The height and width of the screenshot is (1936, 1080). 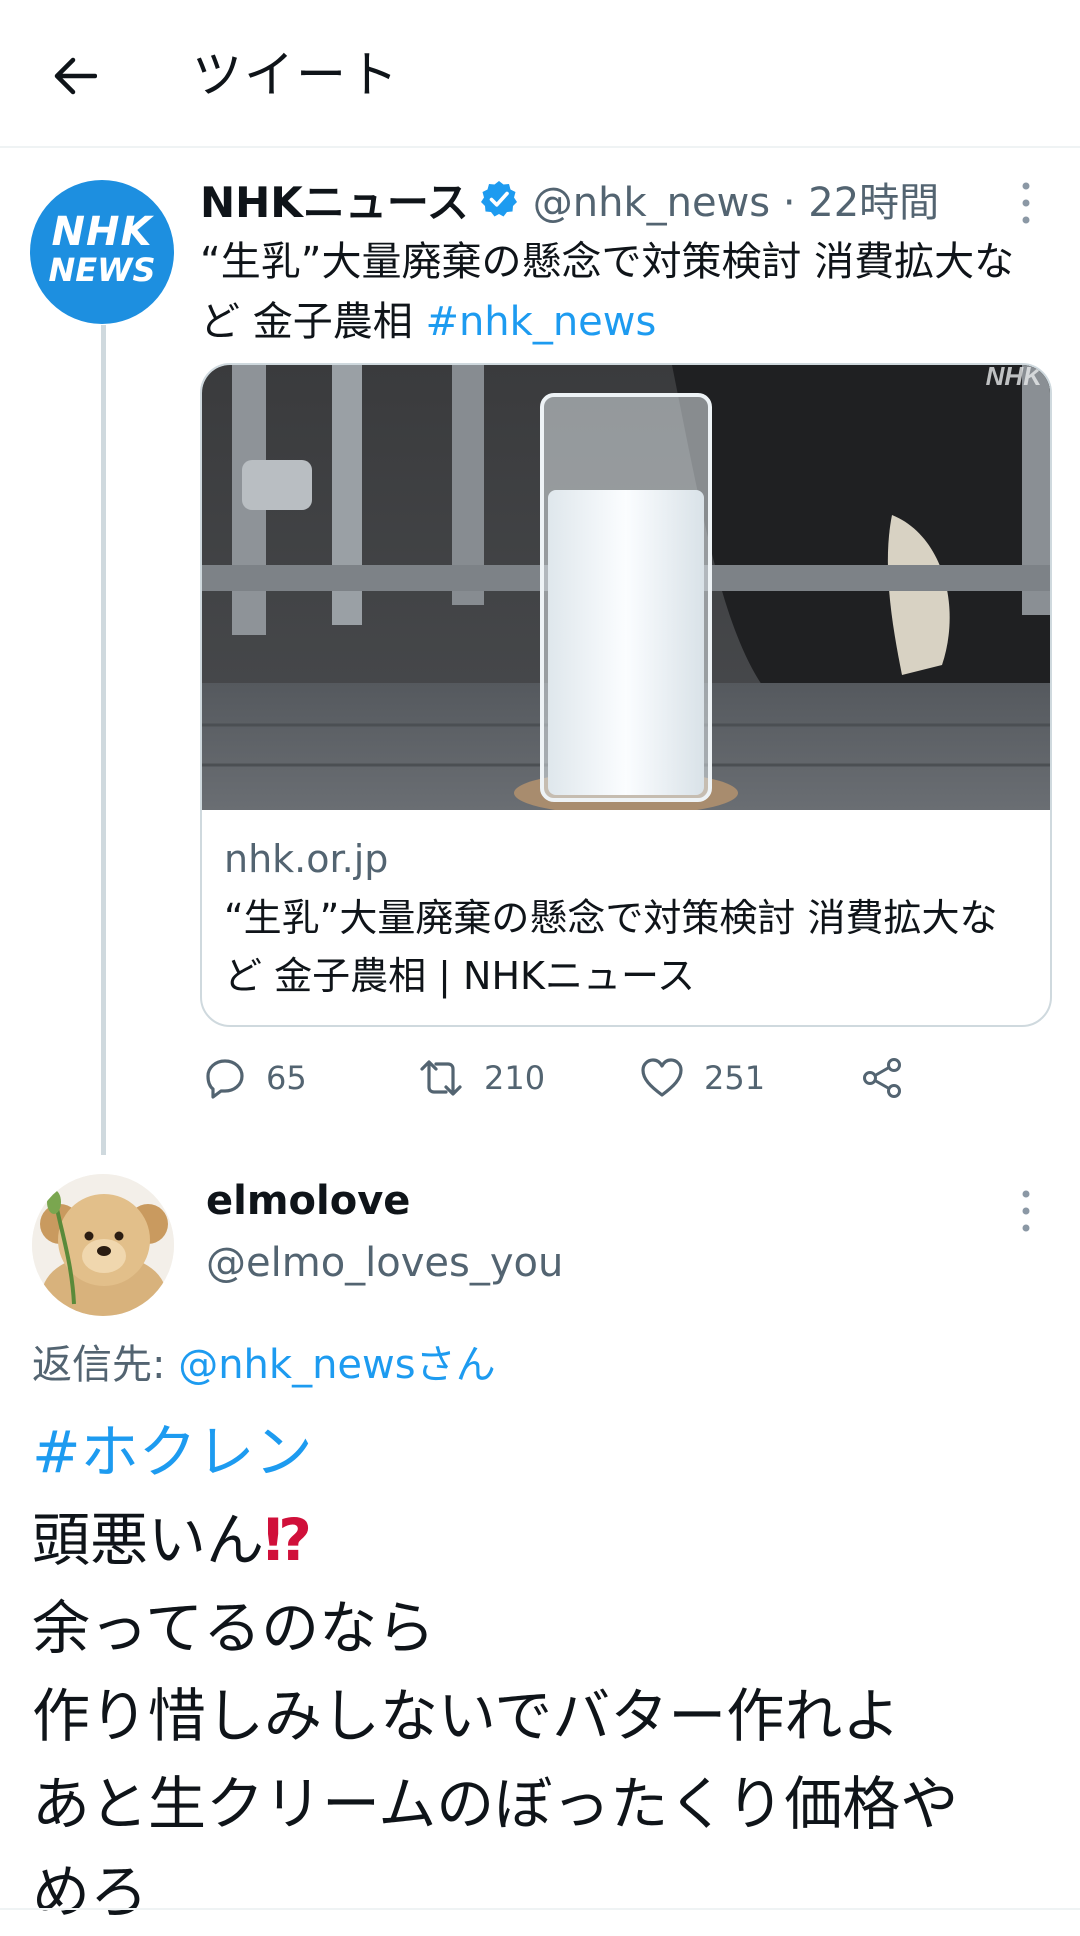 What do you see at coordinates (172, 1452) in the screenshot?
I see `hashtag-link: #ホクレン` at bounding box center [172, 1452].